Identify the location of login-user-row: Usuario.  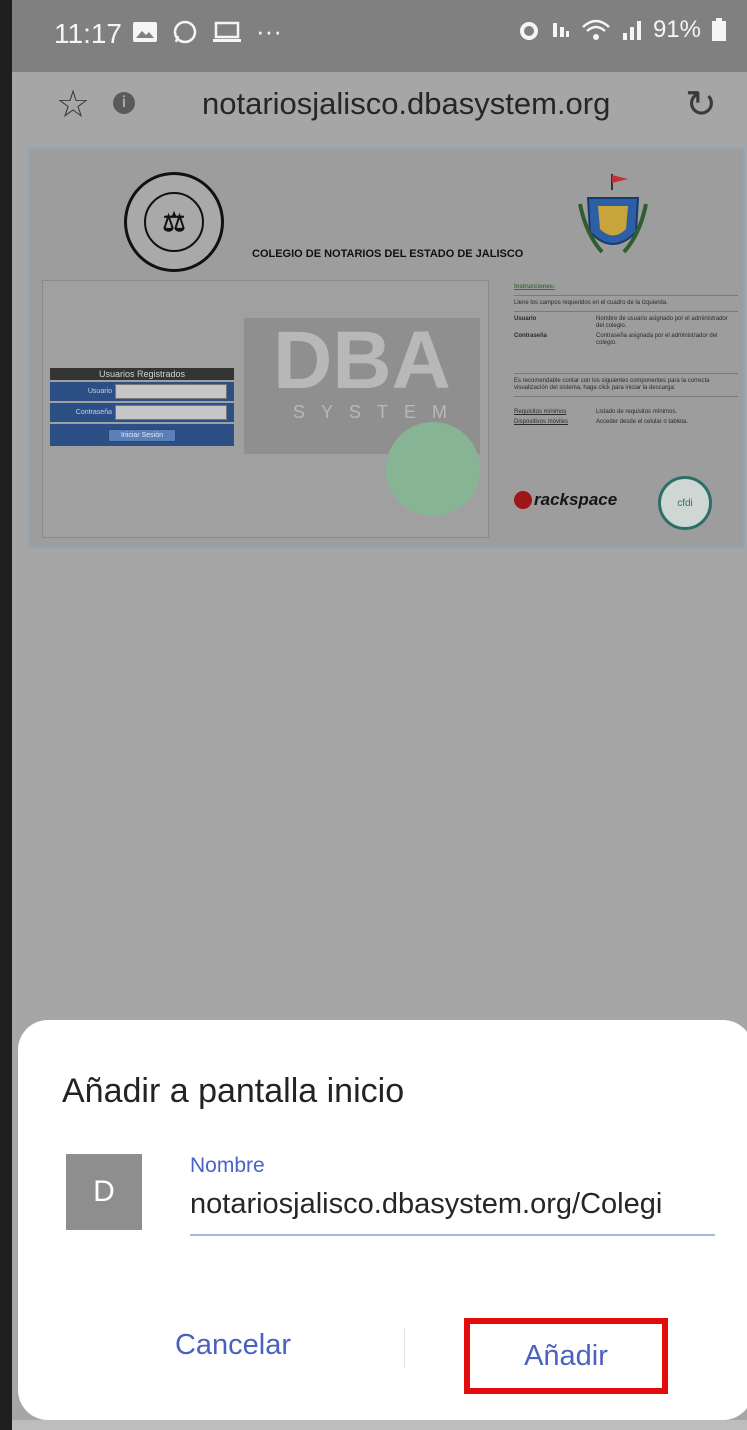
(142, 391).